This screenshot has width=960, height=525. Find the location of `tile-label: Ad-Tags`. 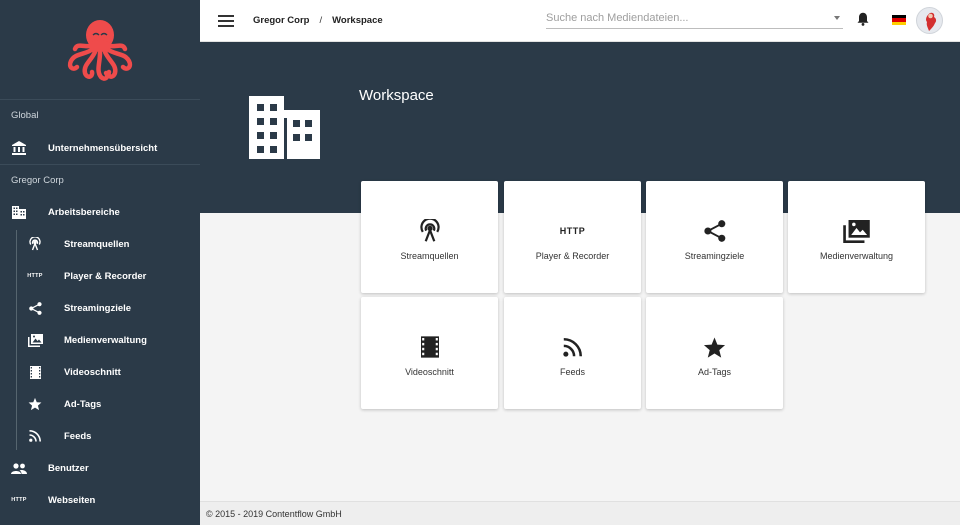

tile-label: Ad-Tags is located at coordinates (714, 372).